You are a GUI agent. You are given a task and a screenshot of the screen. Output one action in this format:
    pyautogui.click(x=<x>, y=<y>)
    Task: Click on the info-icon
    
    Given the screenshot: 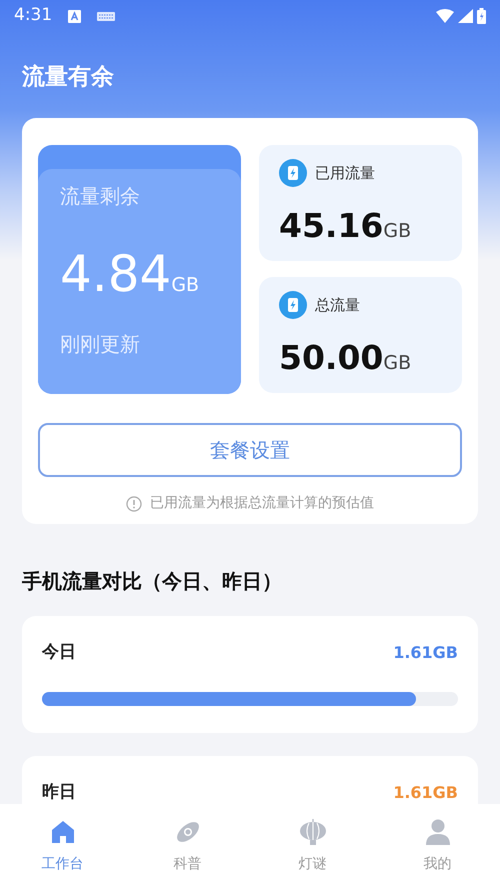 What is the action you would take?
    pyautogui.click(x=134, y=504)
    